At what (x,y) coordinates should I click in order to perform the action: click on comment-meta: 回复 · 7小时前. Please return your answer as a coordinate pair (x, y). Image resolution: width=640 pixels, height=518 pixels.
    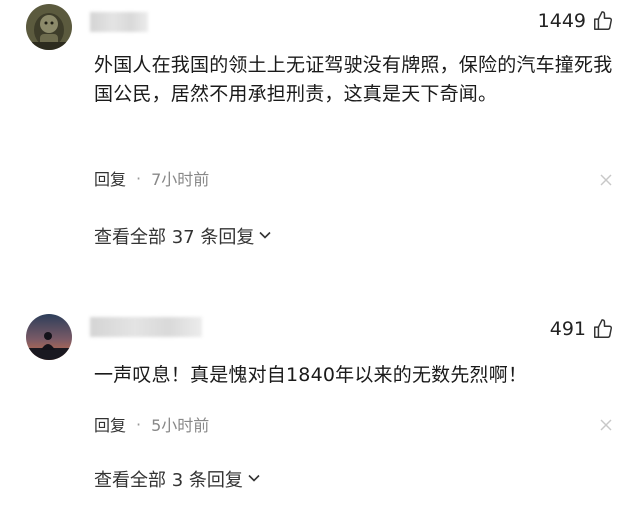
    Looking at the image, I should click on (151, 178).